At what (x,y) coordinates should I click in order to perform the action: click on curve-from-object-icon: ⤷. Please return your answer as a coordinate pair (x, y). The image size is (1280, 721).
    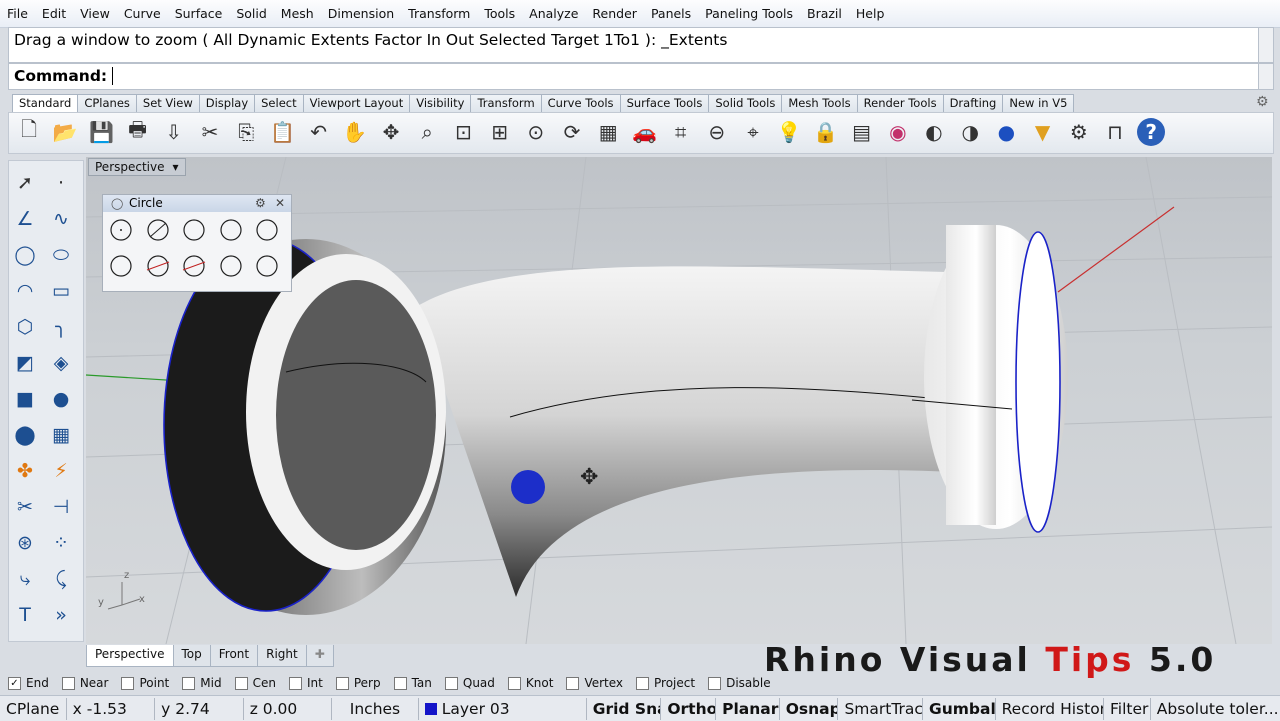
    Looking at the image, I should click on (25, 579).